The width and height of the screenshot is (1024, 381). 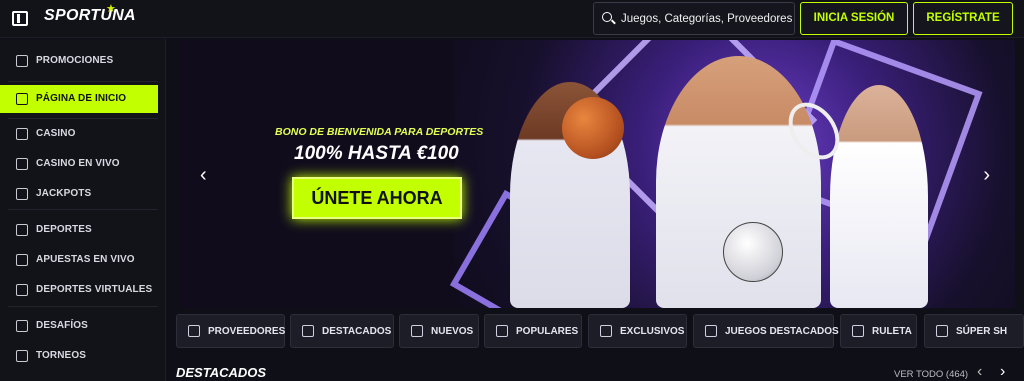 I want to click on home-icon, so click(x=22, y=99).